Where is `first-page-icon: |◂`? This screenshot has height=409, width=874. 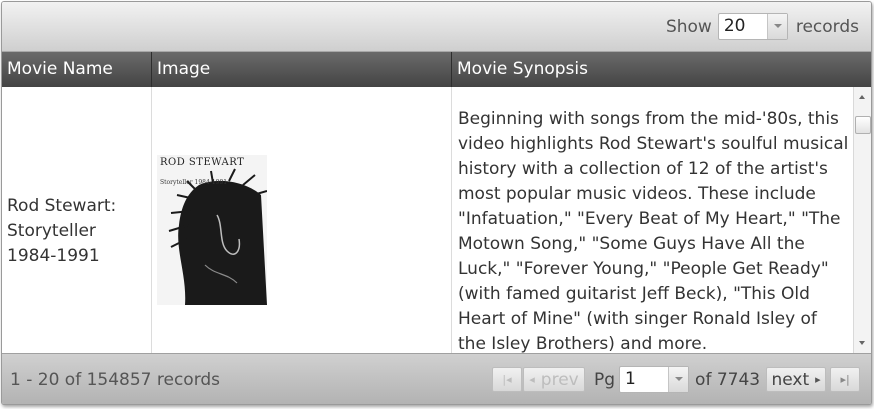
first-page-icon: |◂ is located at coordinates (507, 379).